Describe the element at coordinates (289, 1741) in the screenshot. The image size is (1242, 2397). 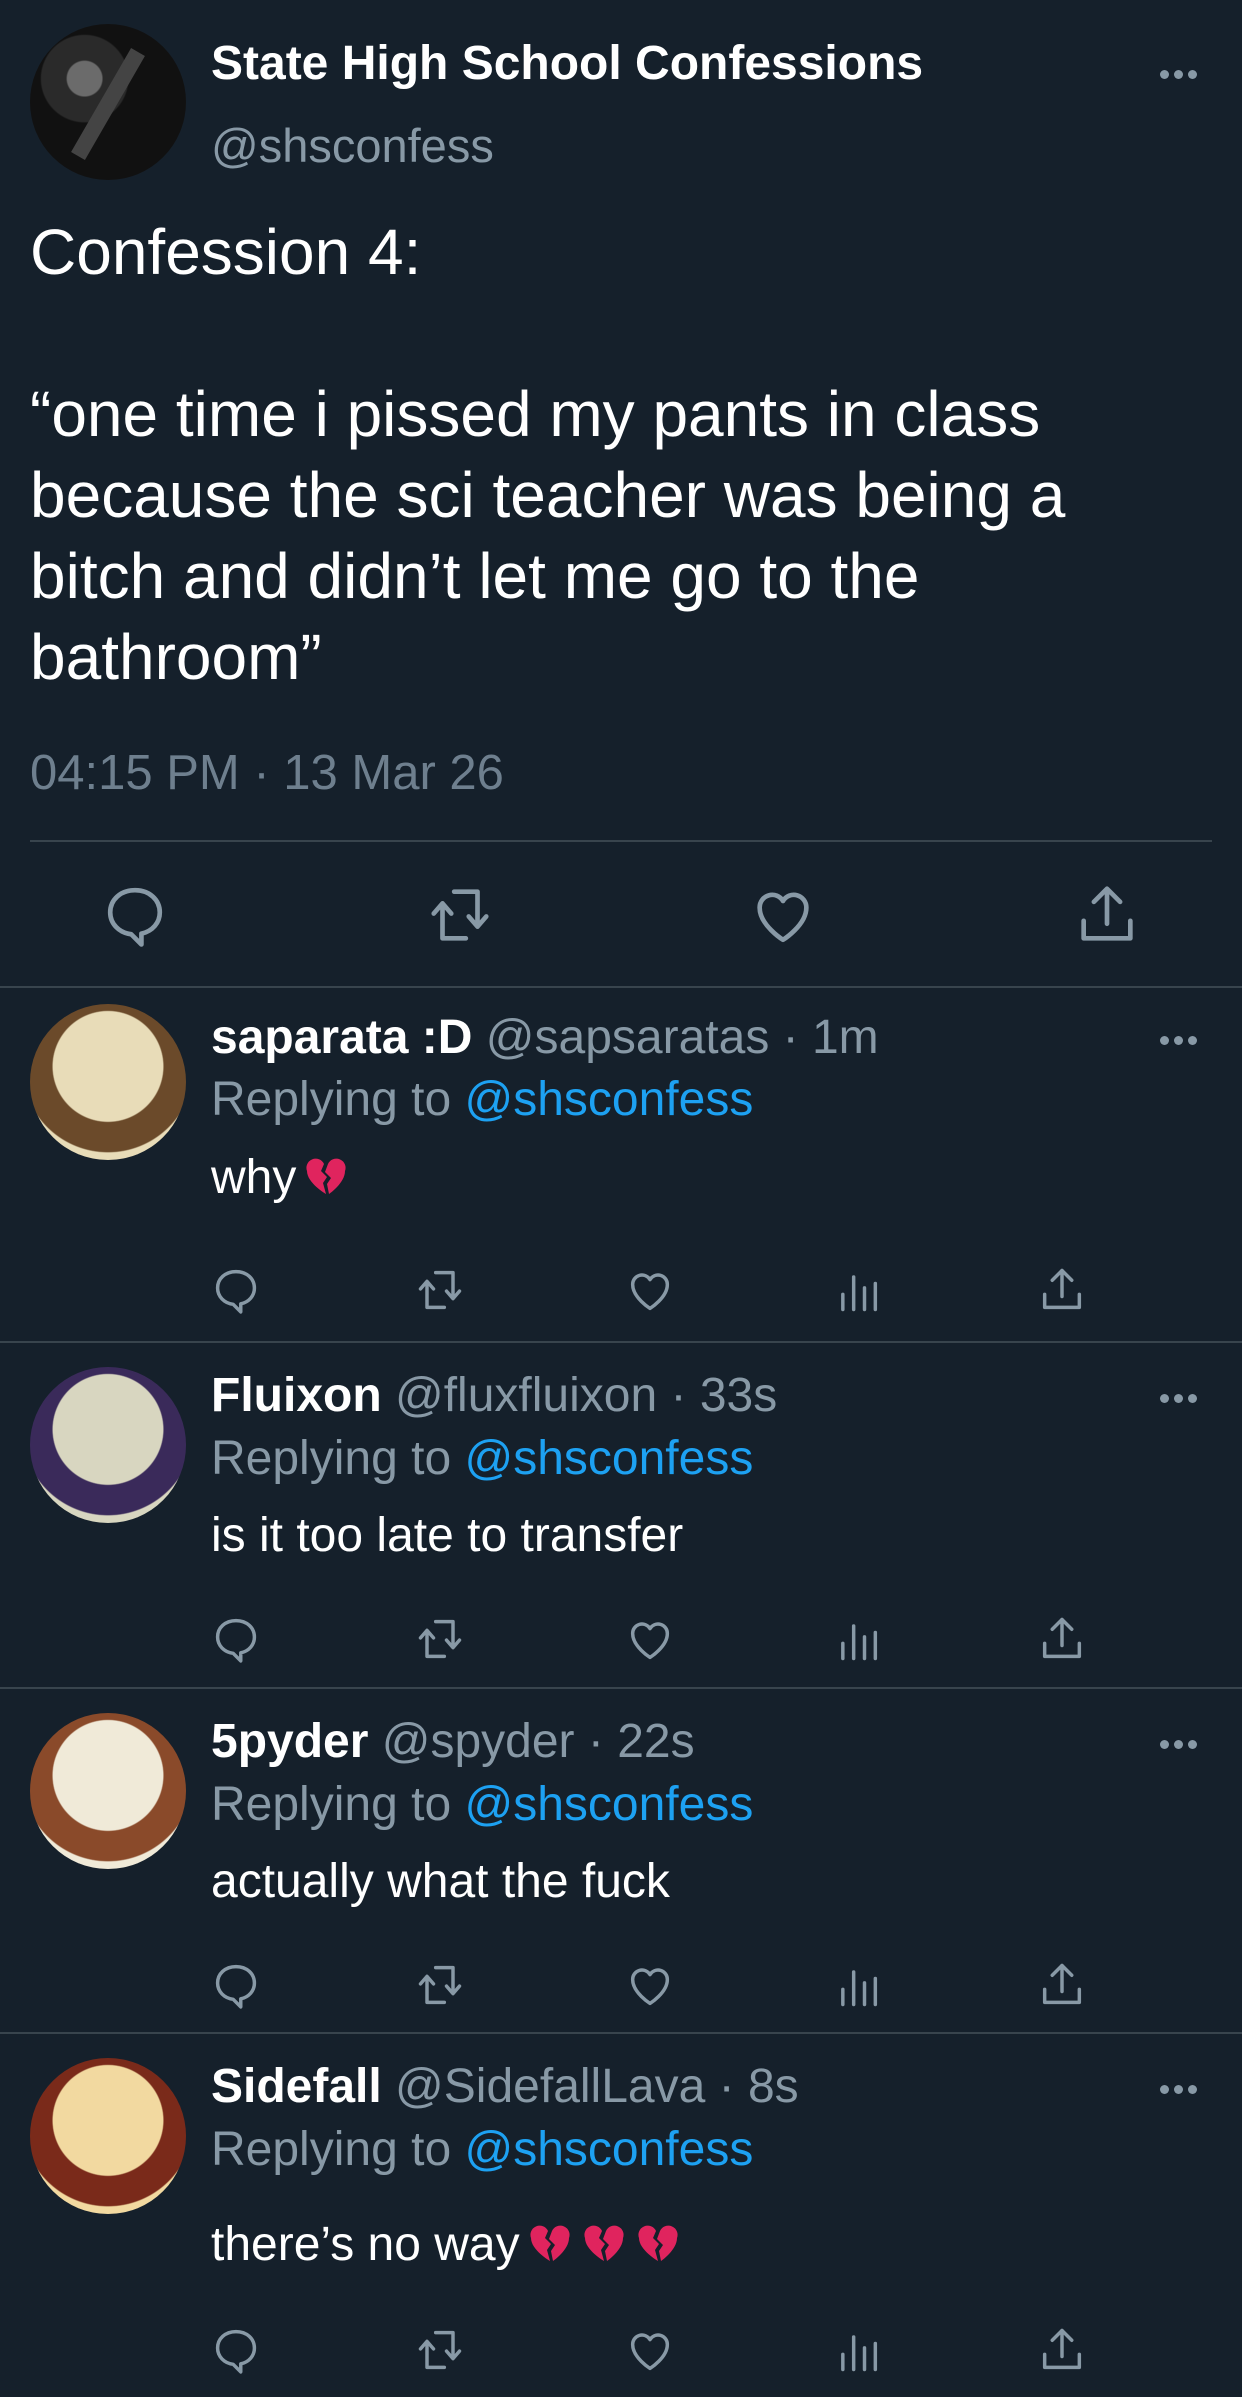
I see `author-display-name: 5pyder` at that location.